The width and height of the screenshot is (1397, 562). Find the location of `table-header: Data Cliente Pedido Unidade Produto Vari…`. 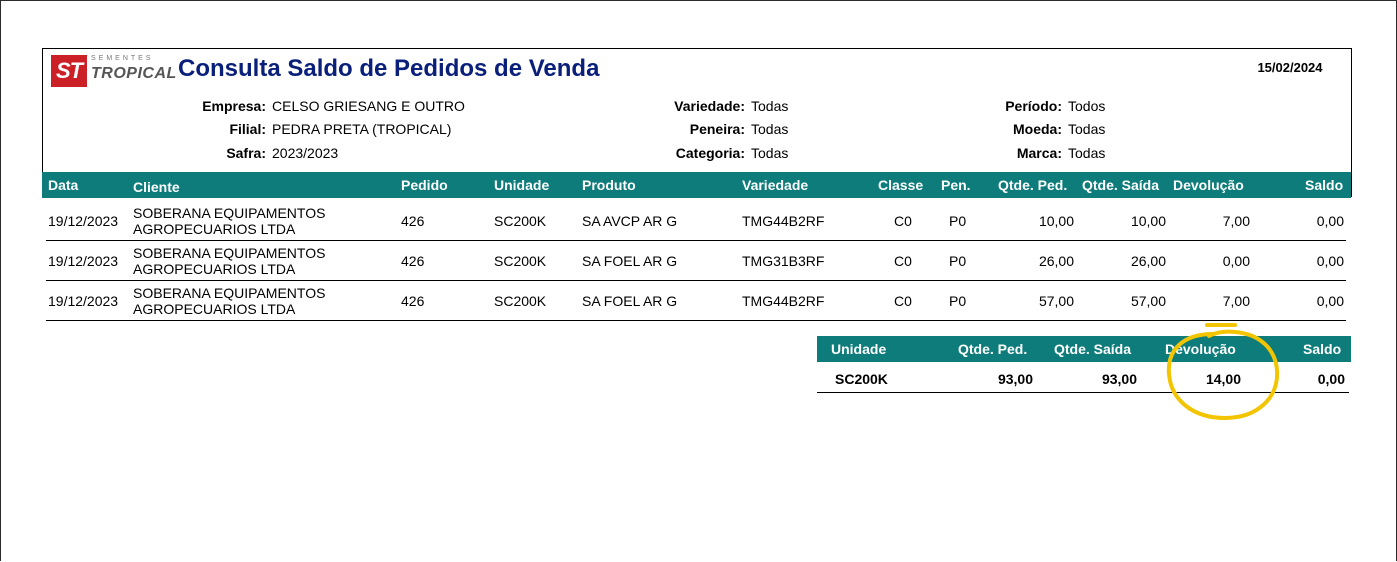

table-header: Data Cliente Pedido Unidade Produto Vari… is located at coordinates (696, 185).